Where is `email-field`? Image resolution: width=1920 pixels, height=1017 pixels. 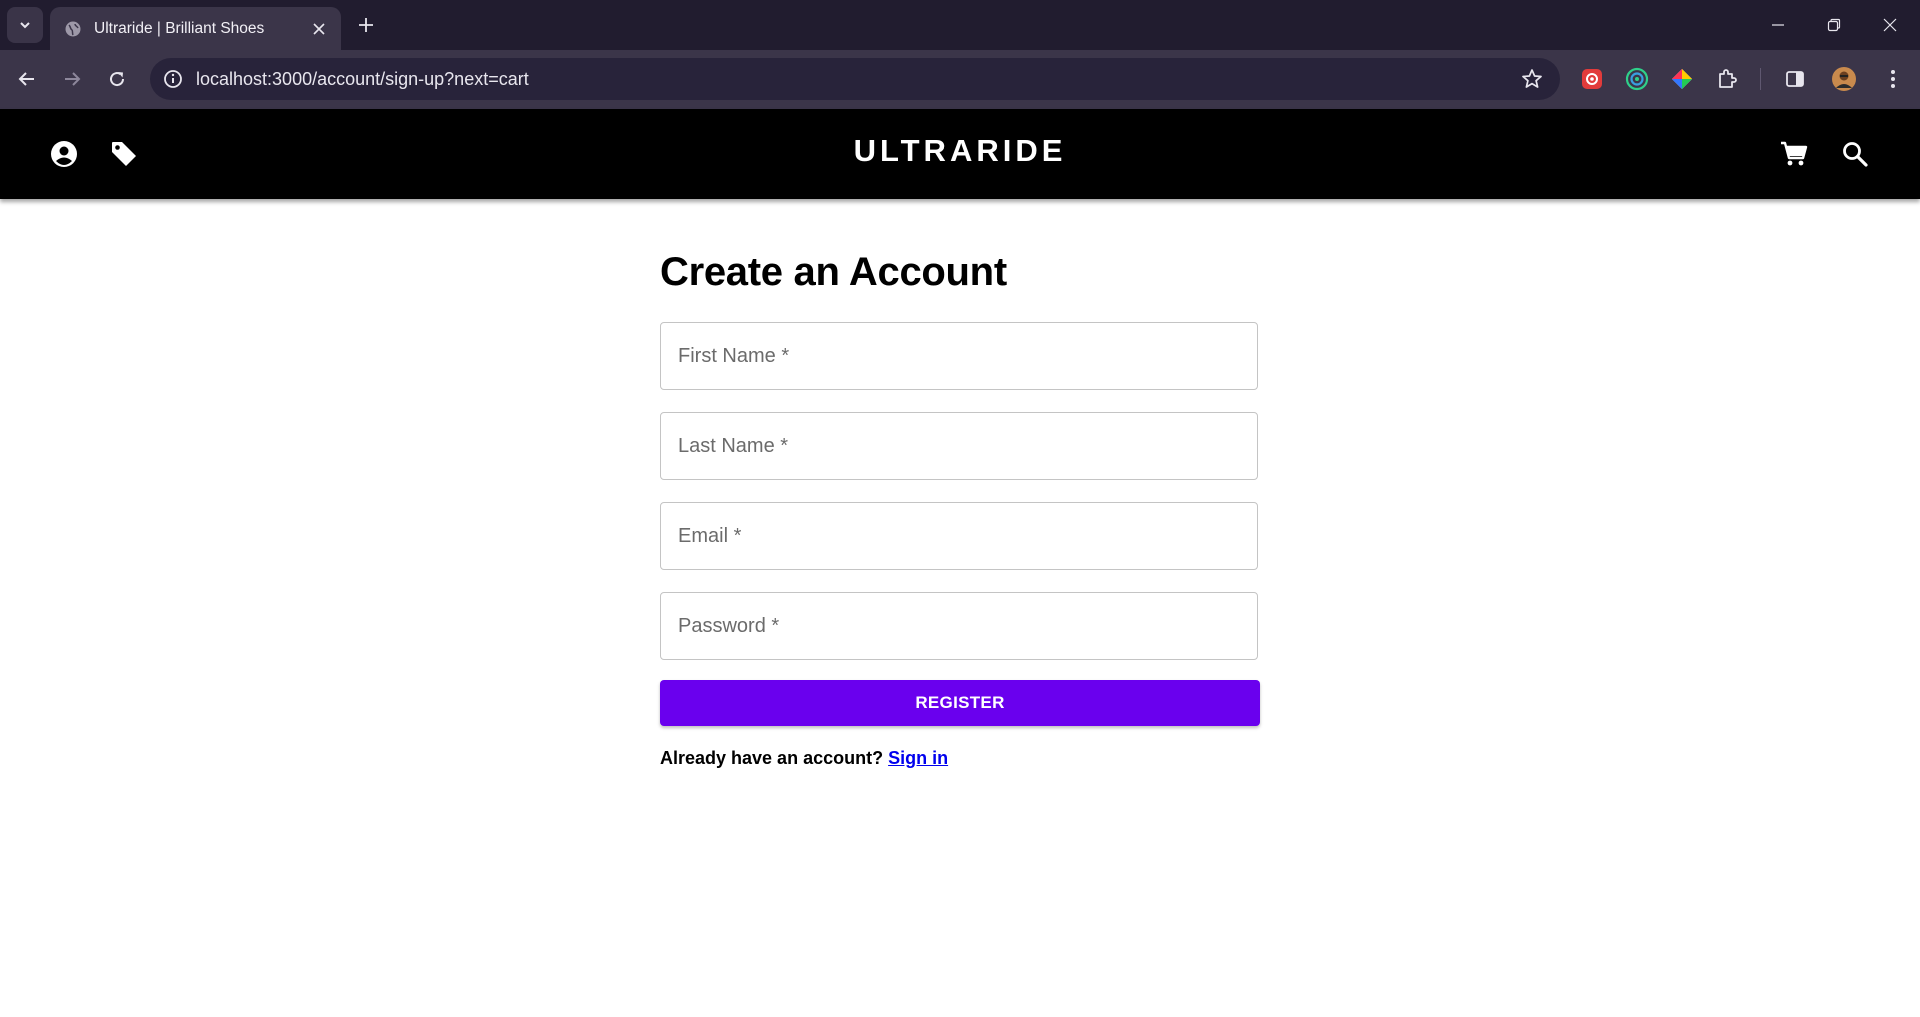
email-field is located at coordinates (959, 536).